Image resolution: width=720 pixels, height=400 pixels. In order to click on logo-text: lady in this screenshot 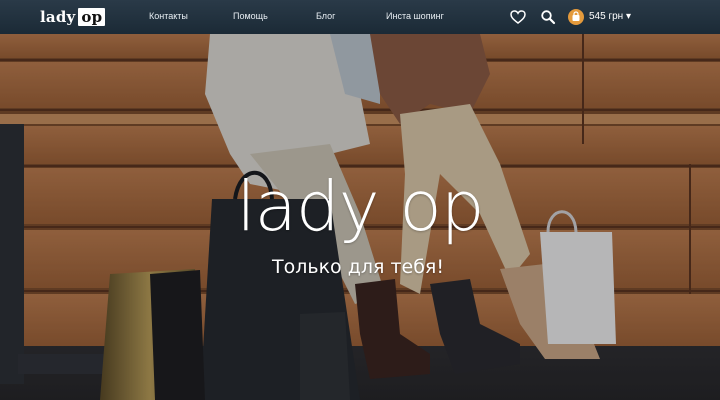, I will do `click(58, 17)`.